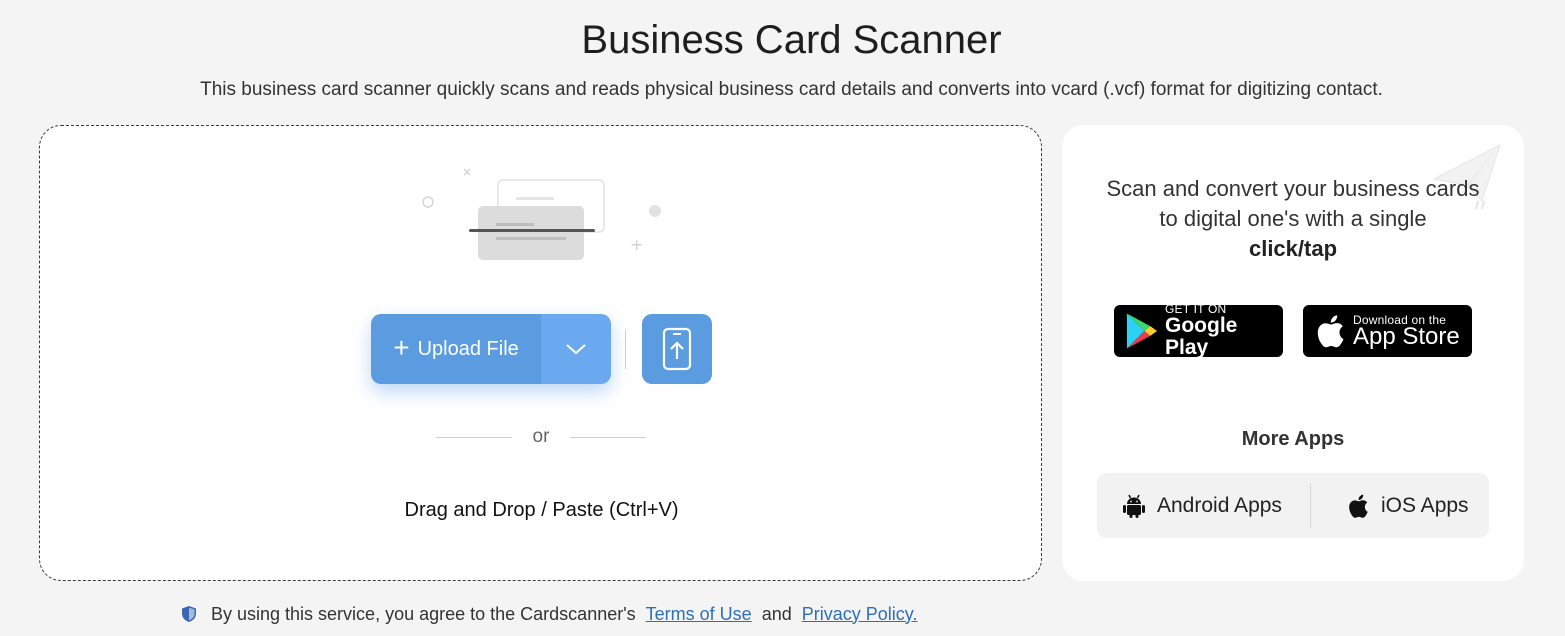 Image resolution: width=1565 pixels, height=636 pixels. I want to click on upload-button-group: + Upload File, so click(491, 349).